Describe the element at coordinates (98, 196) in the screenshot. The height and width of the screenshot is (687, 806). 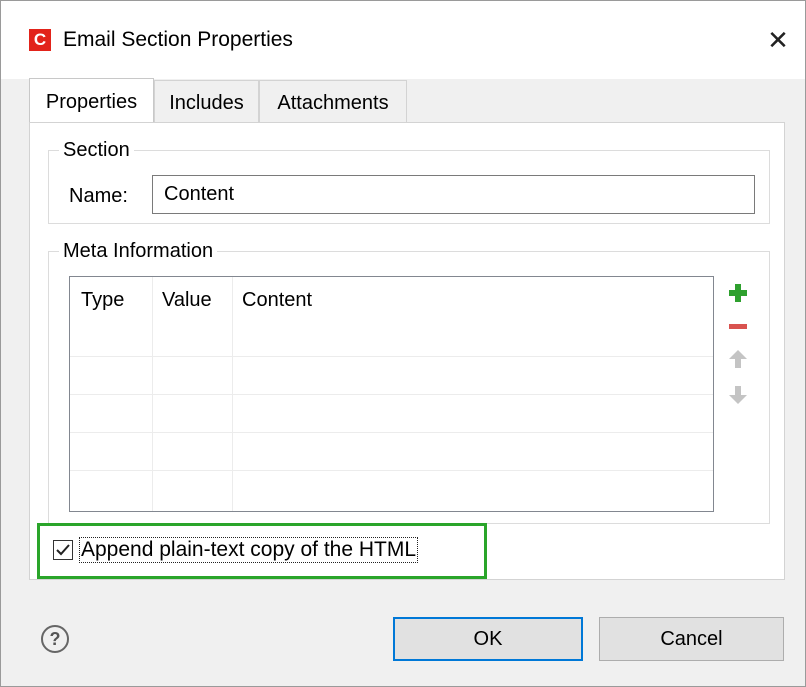
I see `name-label: Name:` at that location.